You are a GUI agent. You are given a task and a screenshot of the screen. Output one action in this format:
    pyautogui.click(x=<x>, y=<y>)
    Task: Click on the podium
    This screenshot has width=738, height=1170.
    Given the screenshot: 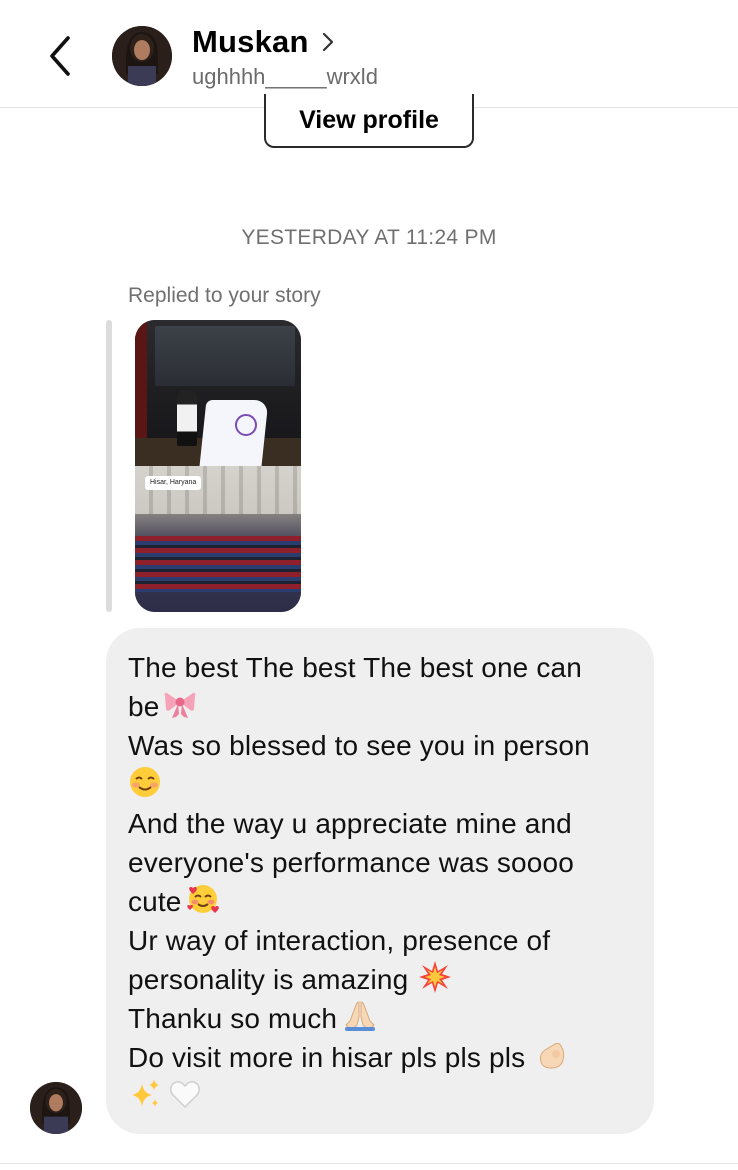 What is the action you would take?
    pyautogui.click(x=234, y=433)
    